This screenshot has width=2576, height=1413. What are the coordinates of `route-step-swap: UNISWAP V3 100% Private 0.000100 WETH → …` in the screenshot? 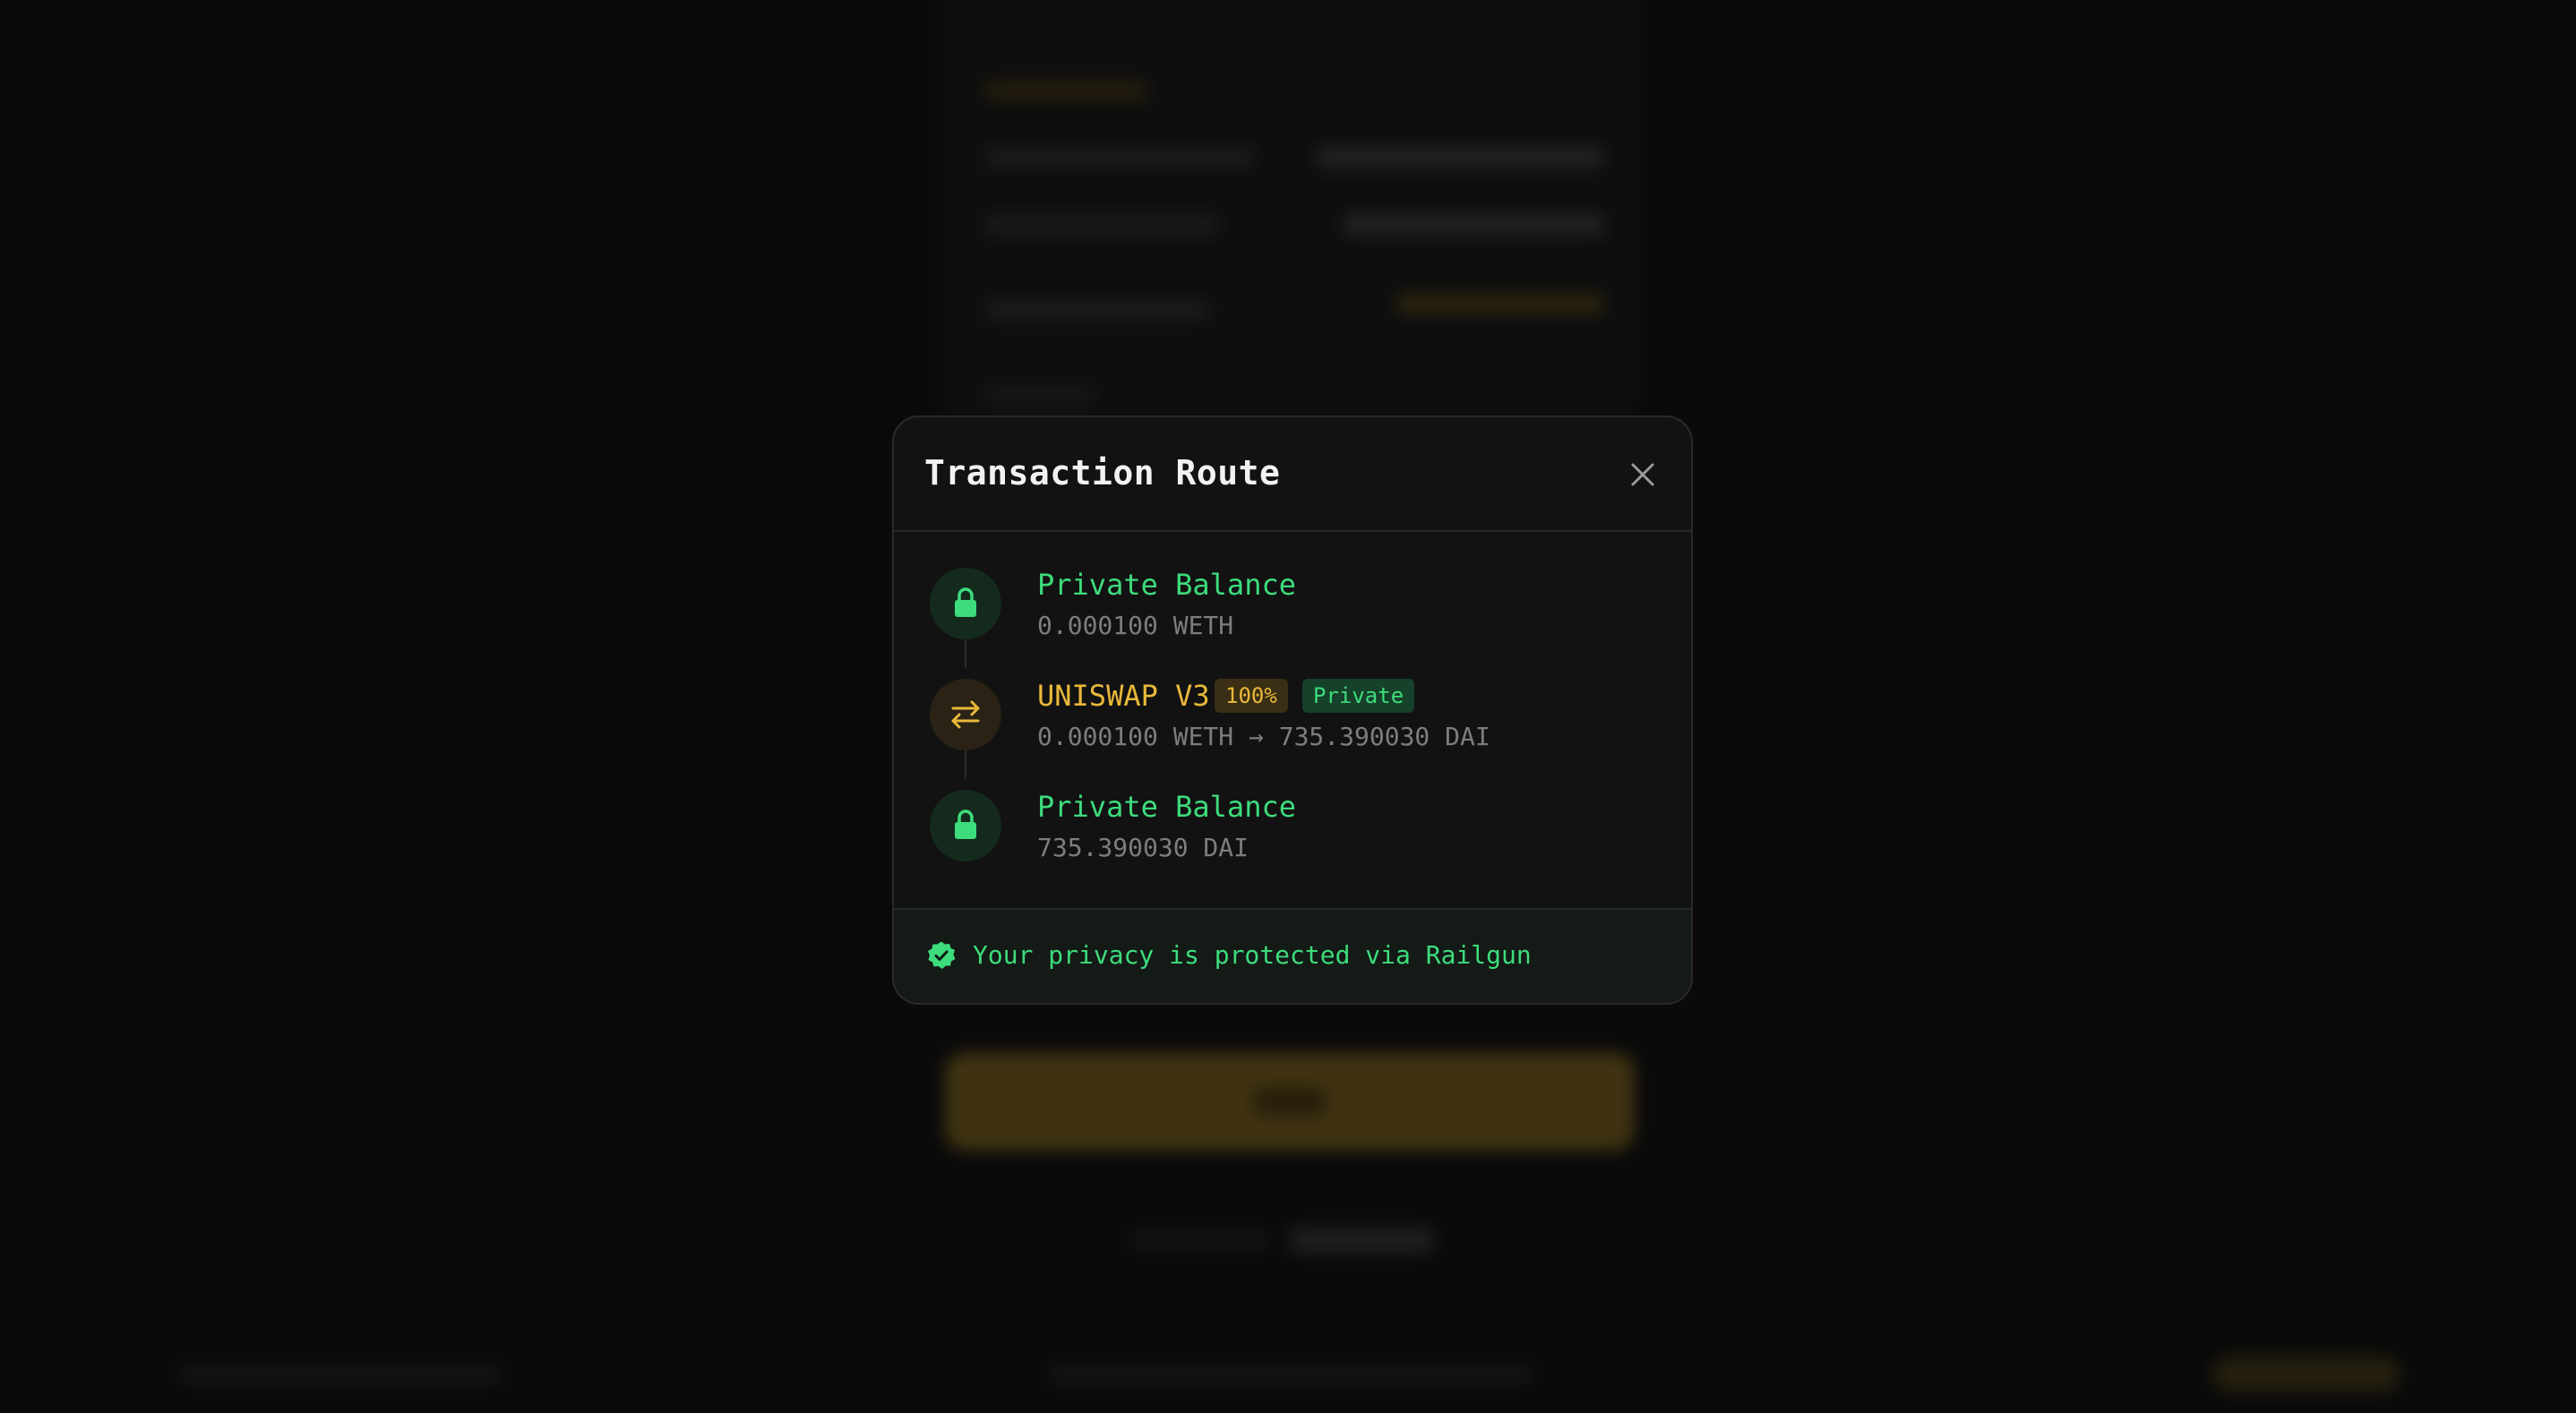 It's located at (1297, 715).